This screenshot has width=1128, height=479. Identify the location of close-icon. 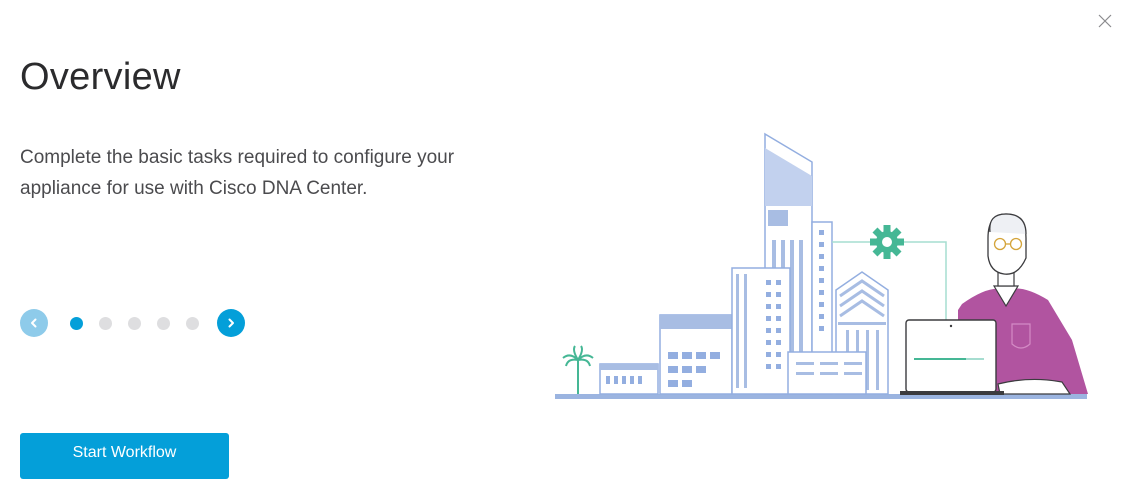
(1105, 21).